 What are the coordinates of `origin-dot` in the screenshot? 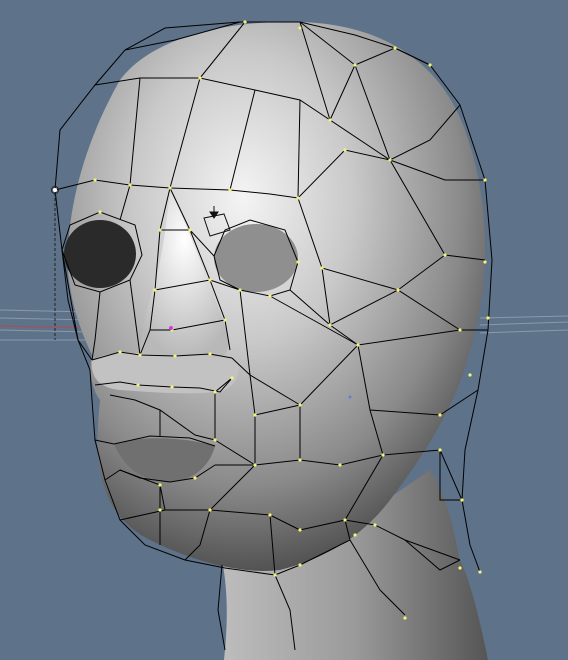 It's located at (350, 397).